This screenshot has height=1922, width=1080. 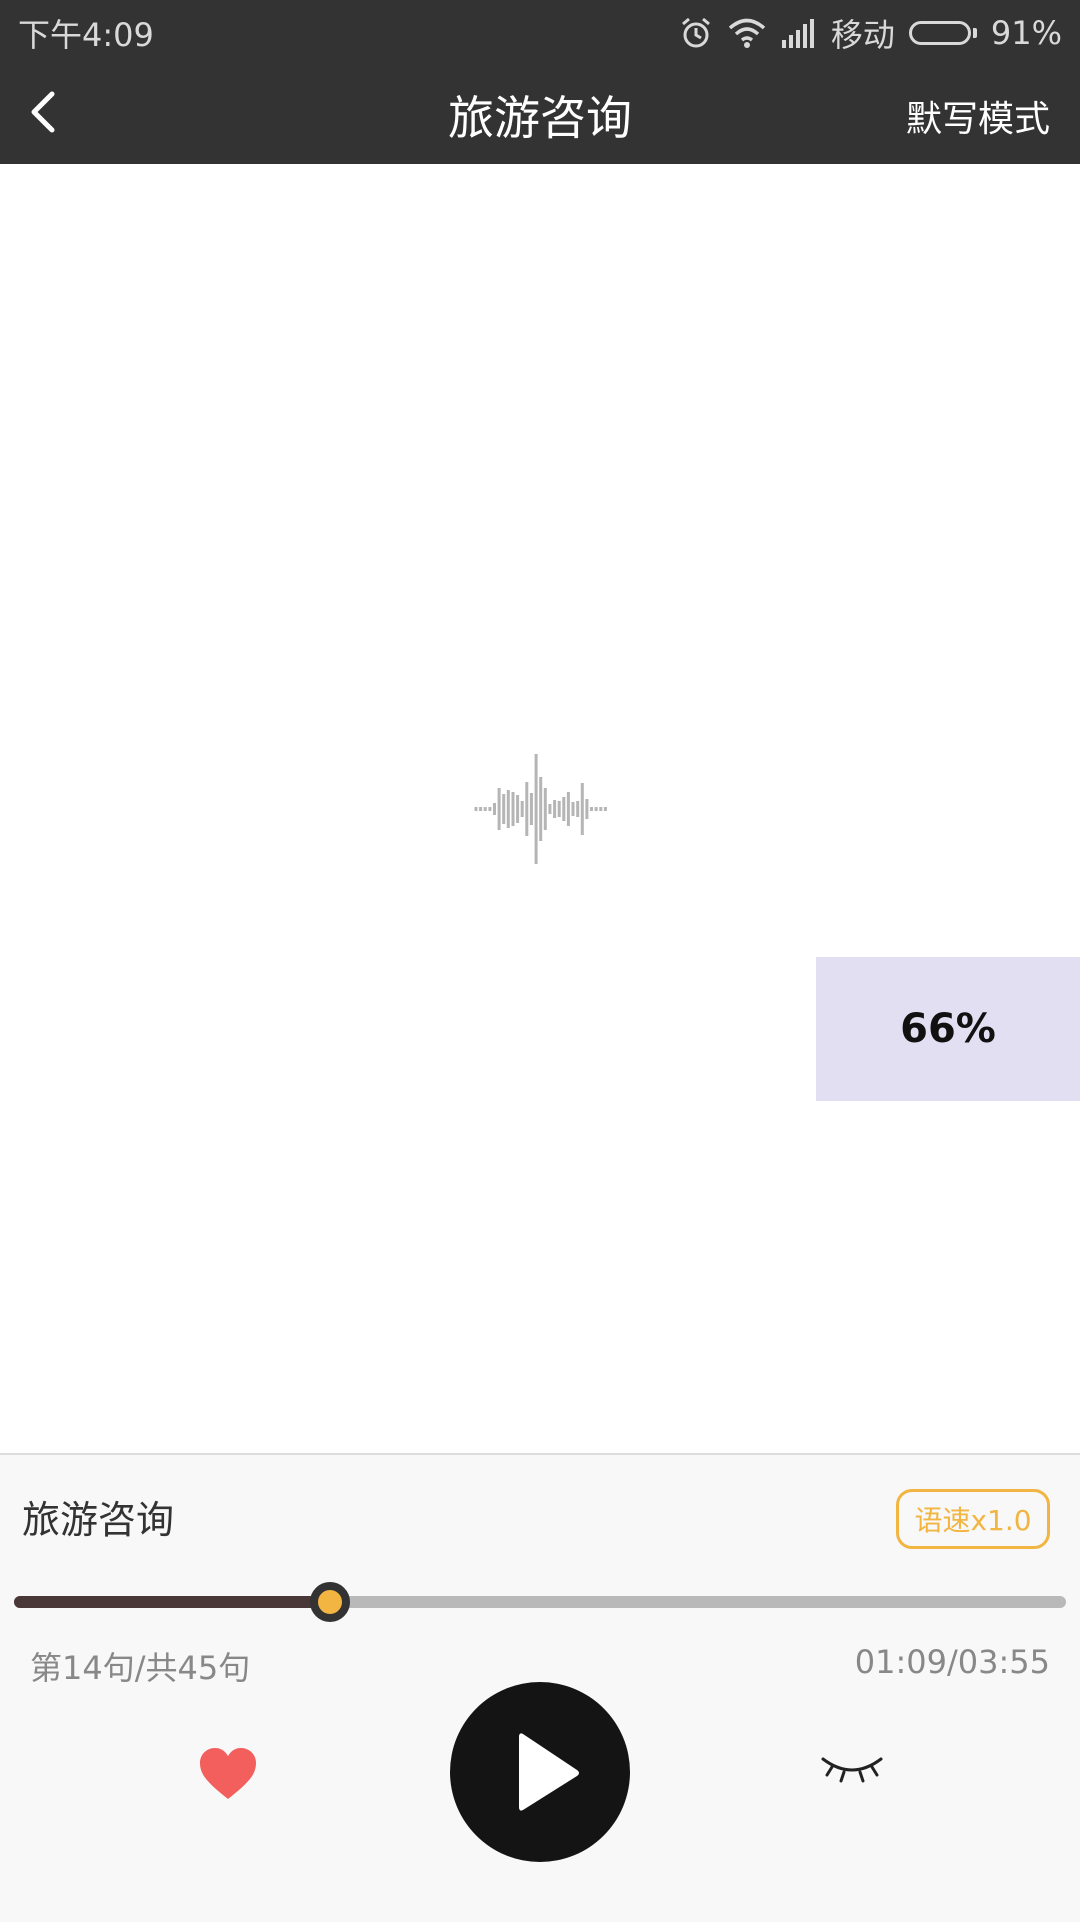 What do you see at coordinates (952, 1662) in the screenshot?
I see `playback-time: 01:09/03:55` at bounding box center [952, 1662].